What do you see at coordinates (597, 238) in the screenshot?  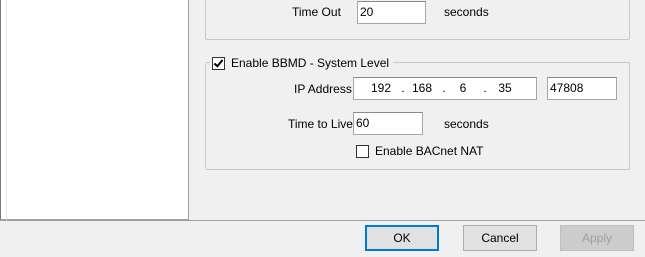 I see `apply-button: Apply` at bounding box center [597, 238].